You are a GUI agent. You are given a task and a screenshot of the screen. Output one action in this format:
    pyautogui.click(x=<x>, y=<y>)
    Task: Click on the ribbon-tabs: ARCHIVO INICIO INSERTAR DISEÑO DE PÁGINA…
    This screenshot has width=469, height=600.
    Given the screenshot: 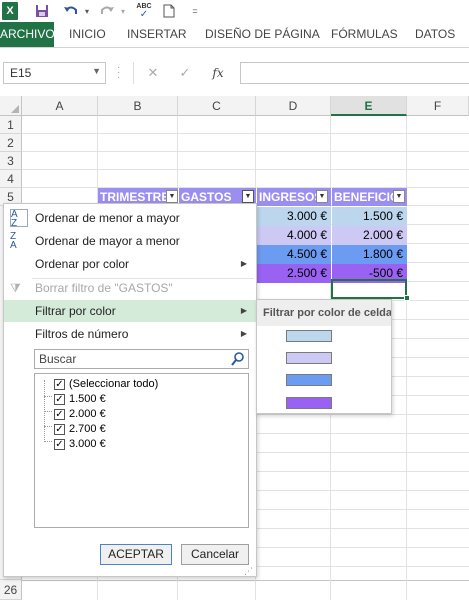 What is the action you would take?
    pyautogui.click(x=234, y=35)
    